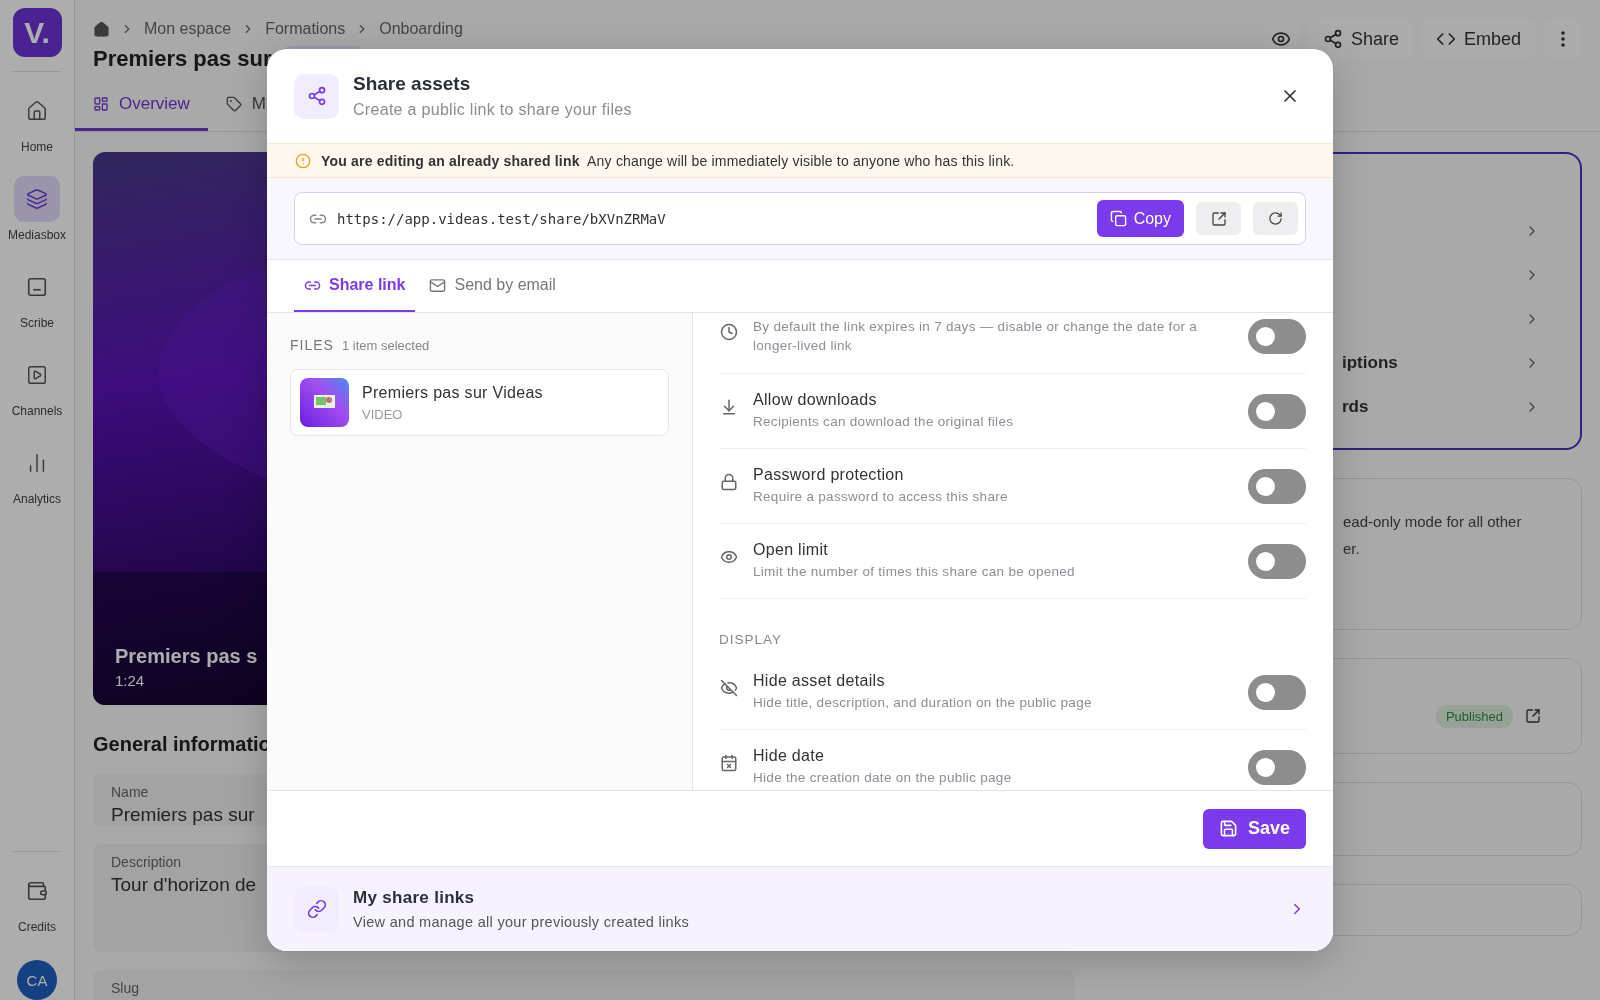 The height and width of the screenshot is (1000, 1600). What do you see at coordinates (421, 29) in the screenshot?
I see `breadcrumb-link: Onboarding` at bounding box center [421, 29].